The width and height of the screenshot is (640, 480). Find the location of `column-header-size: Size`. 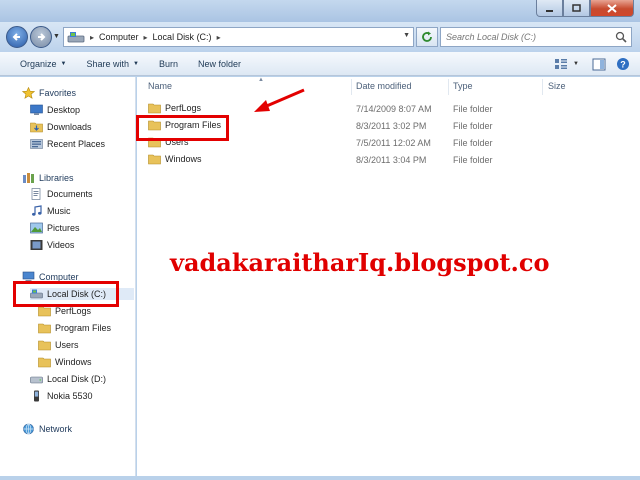

column-header-size: Size is located at coordinates (557, 86).